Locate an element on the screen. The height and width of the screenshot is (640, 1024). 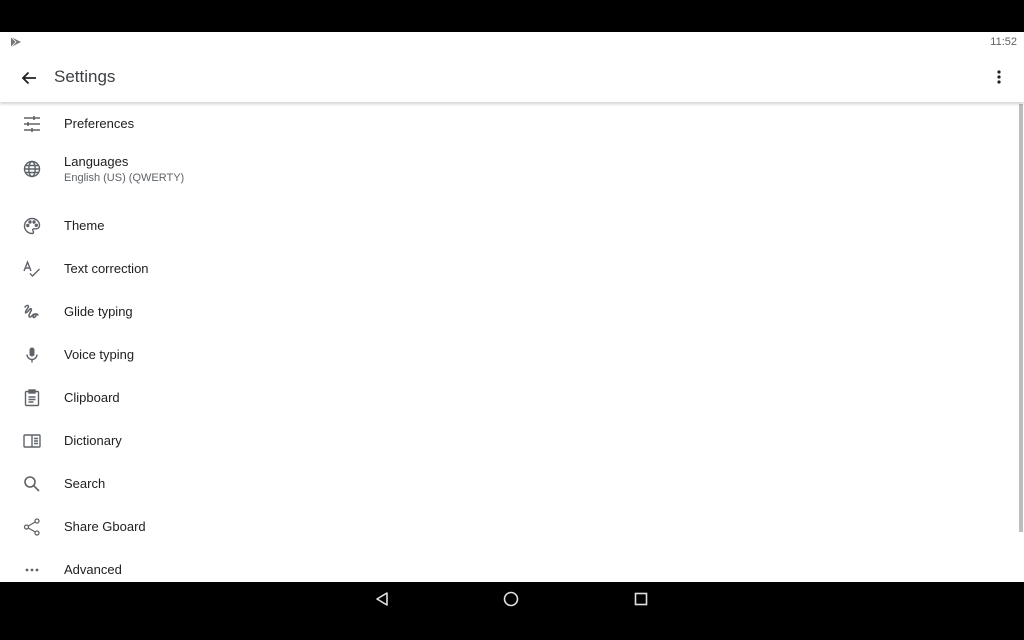
nav-recents-icon is located at coordinates (641, 599).